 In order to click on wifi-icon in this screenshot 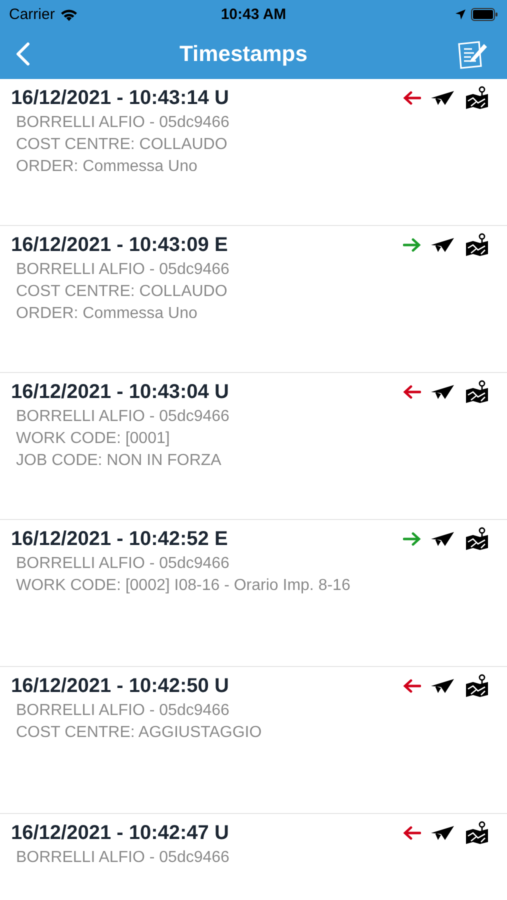, I will do `click(69, 14)`.